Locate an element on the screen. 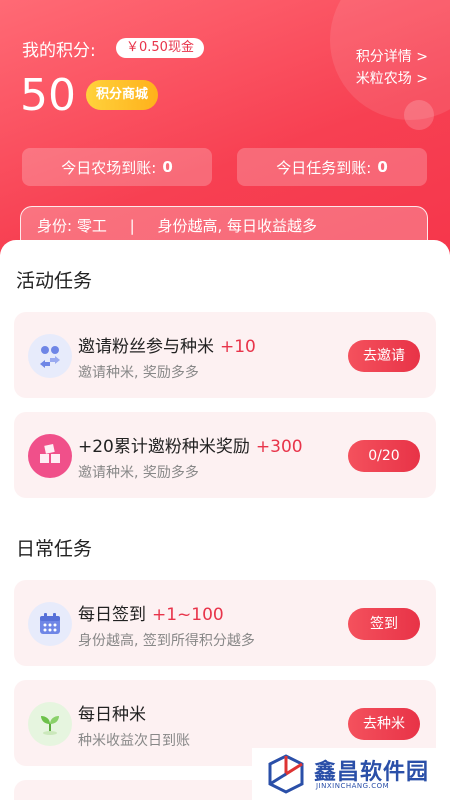  gift-box-icon is located at coordinates (50, 456).